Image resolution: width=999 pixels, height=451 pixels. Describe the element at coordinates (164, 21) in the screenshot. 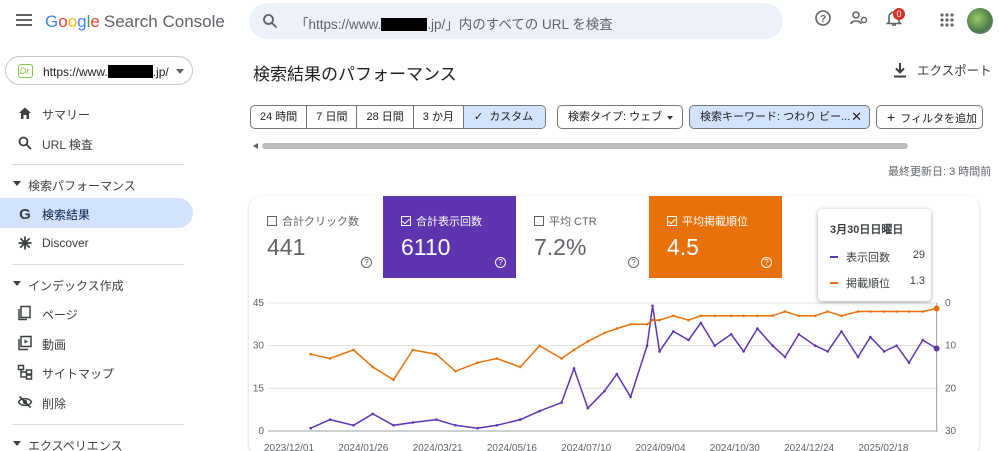

I see `app-title: Search Console` at that location.